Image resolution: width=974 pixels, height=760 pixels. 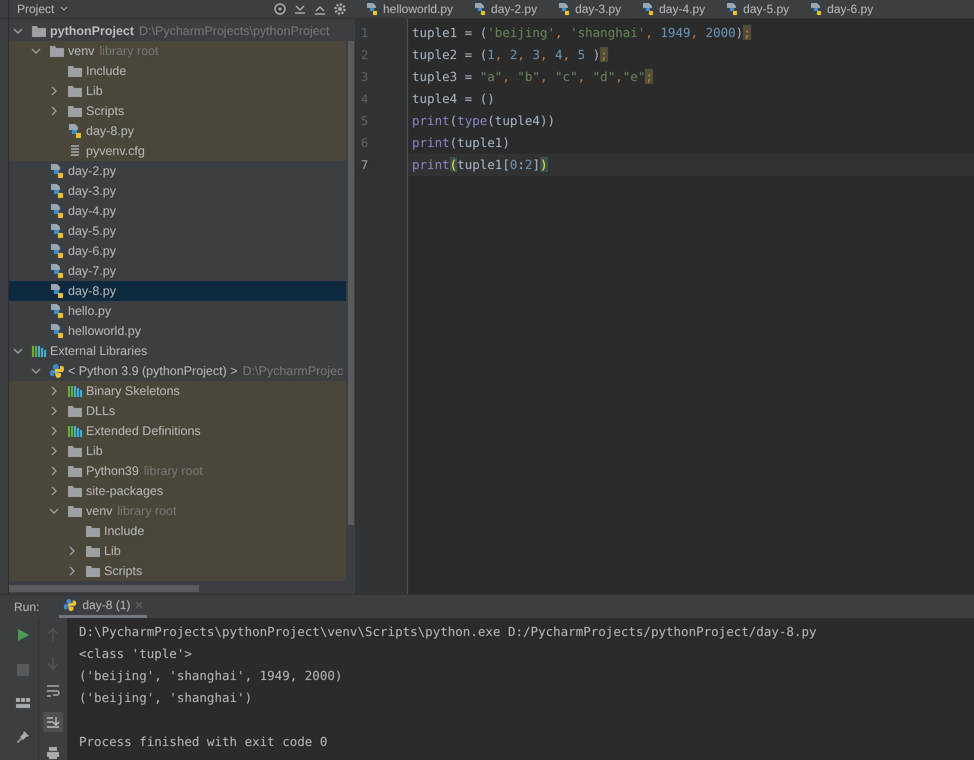 What do you see at coordinates (177, 410) in the screenshot?
I see `tree-item: DLLs` at bounding box center [177, 410].